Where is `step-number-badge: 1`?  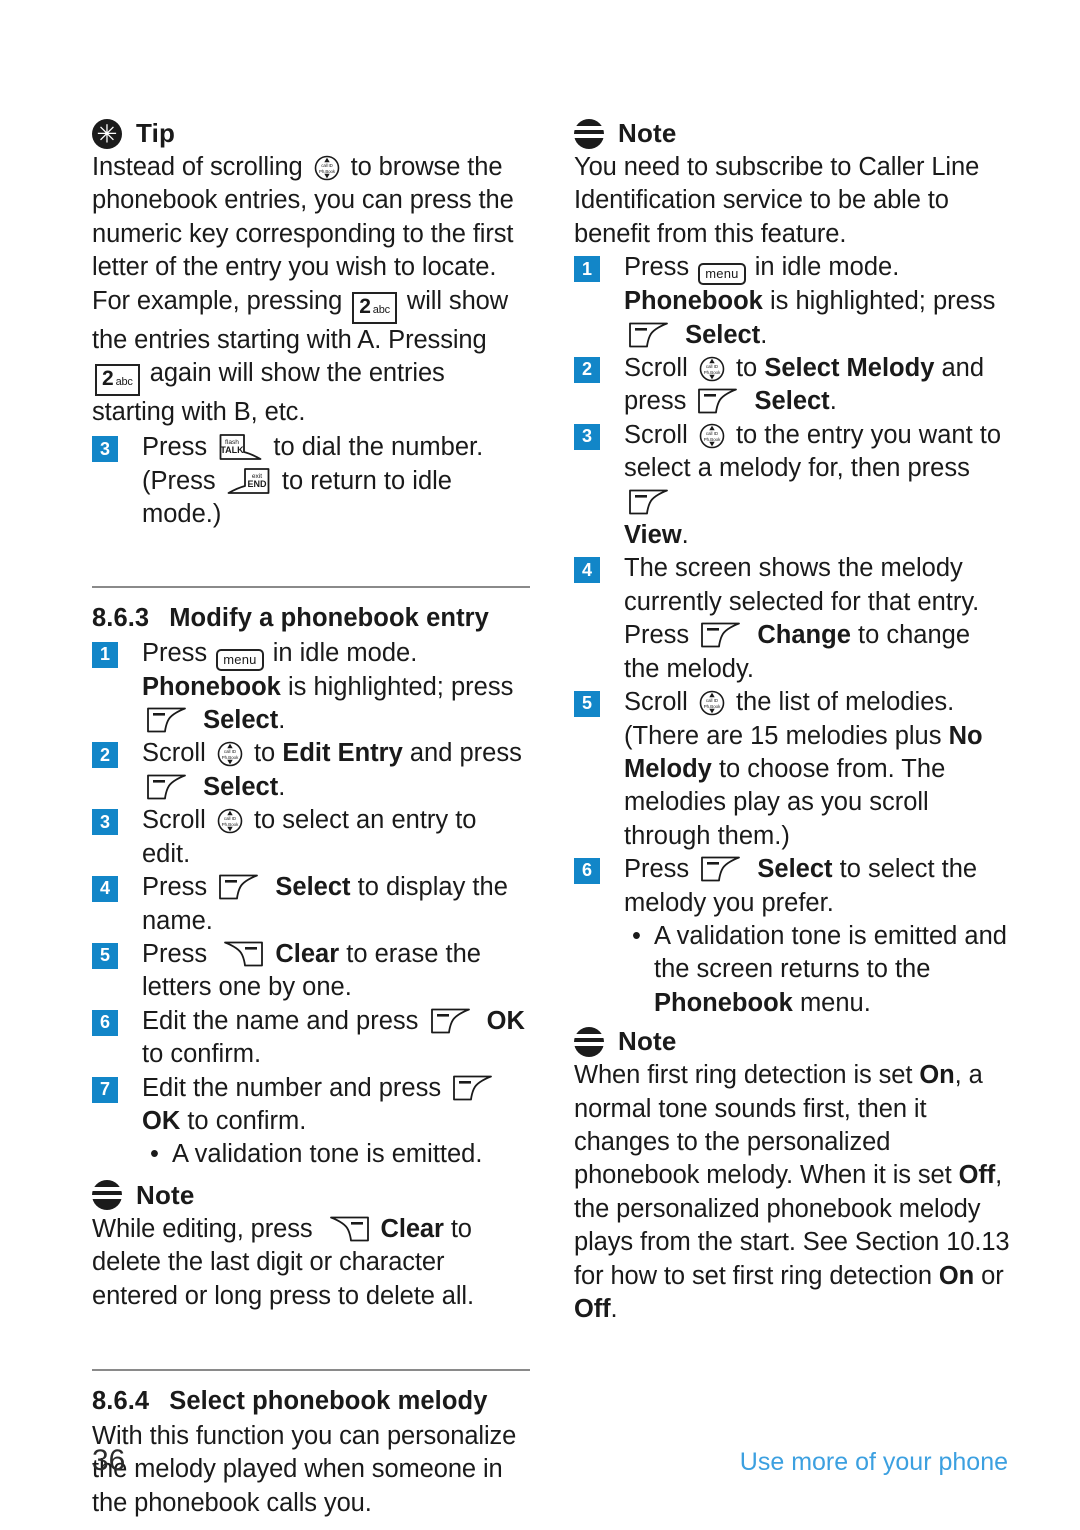
step-number-badge: 1 is located at coordinates (105, 654).